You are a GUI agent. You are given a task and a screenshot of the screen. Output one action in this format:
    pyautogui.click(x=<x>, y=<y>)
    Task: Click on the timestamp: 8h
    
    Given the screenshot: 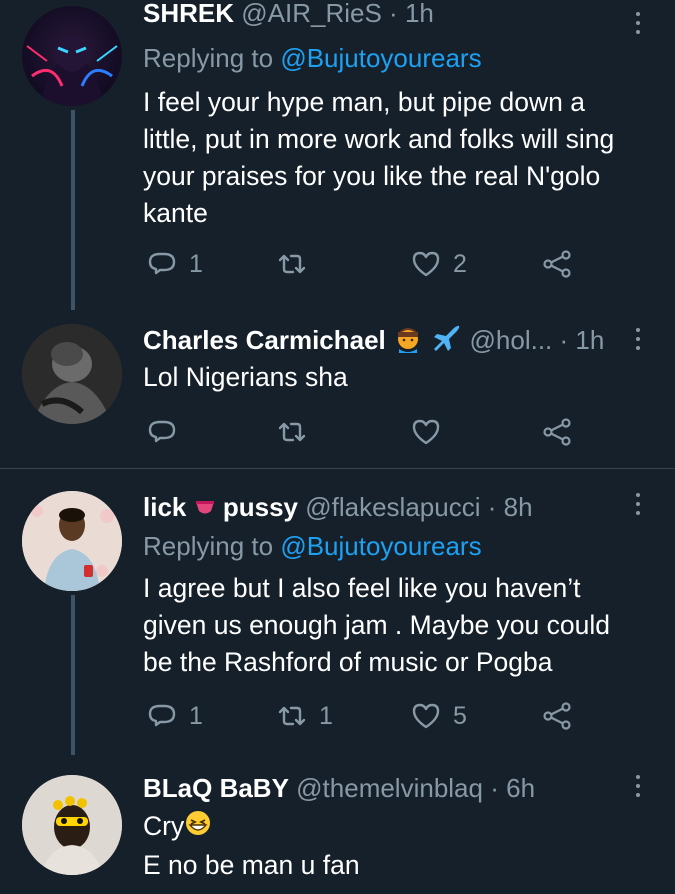 What is the action you would take?
    pyautogui.click(x=518, y=507)
    